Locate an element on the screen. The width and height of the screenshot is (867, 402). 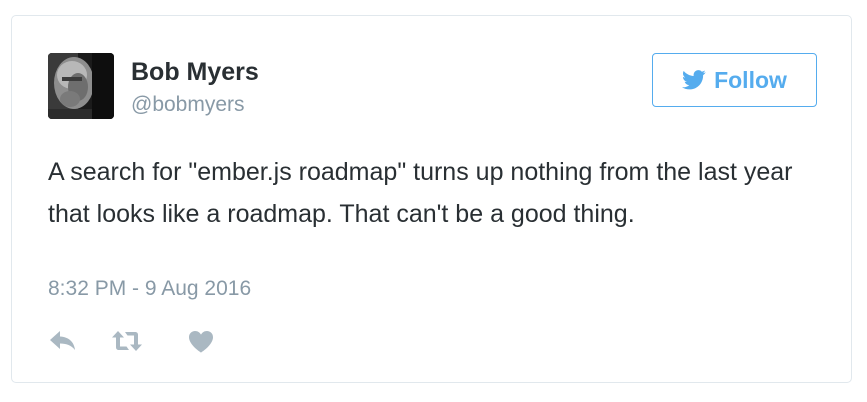
like-button is located at coordinates (201, 341).